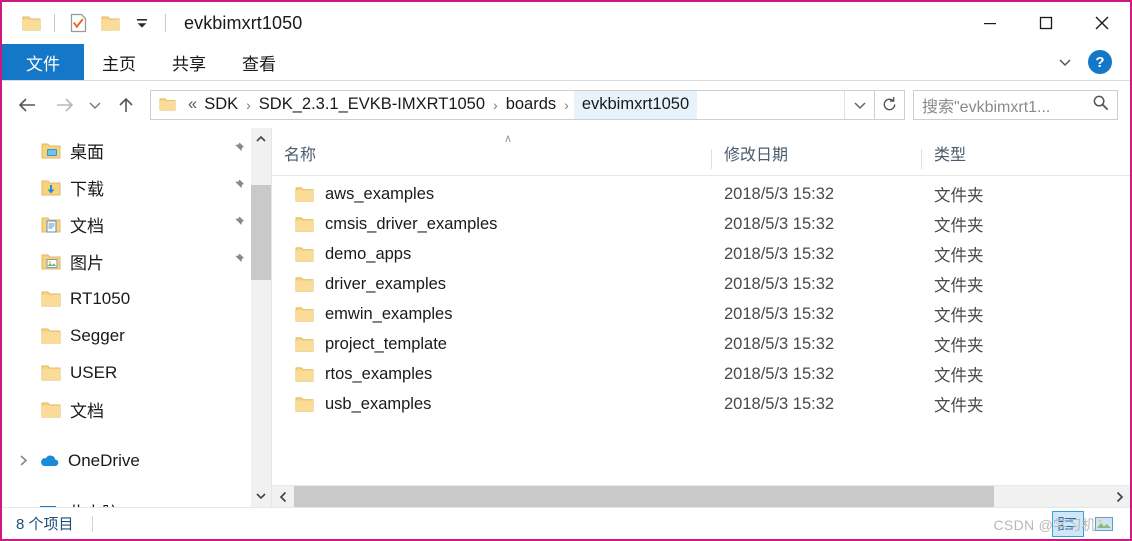 The height and width of the screenshot is (541, 1132). What do you see at coordinates (28, 105) in the screenshot?
I see `arrow-left-icon` at bounding box center [28, 105].